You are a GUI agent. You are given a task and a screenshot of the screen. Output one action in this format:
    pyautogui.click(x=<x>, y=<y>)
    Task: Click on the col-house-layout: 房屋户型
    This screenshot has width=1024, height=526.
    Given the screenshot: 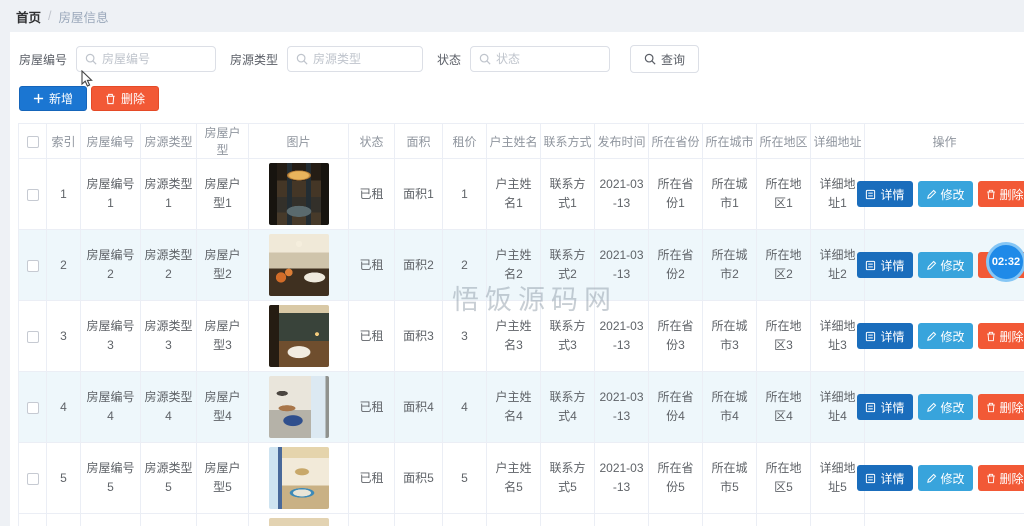 What is the action you would take?
    pyautogui.click(x=222, y=141)
    